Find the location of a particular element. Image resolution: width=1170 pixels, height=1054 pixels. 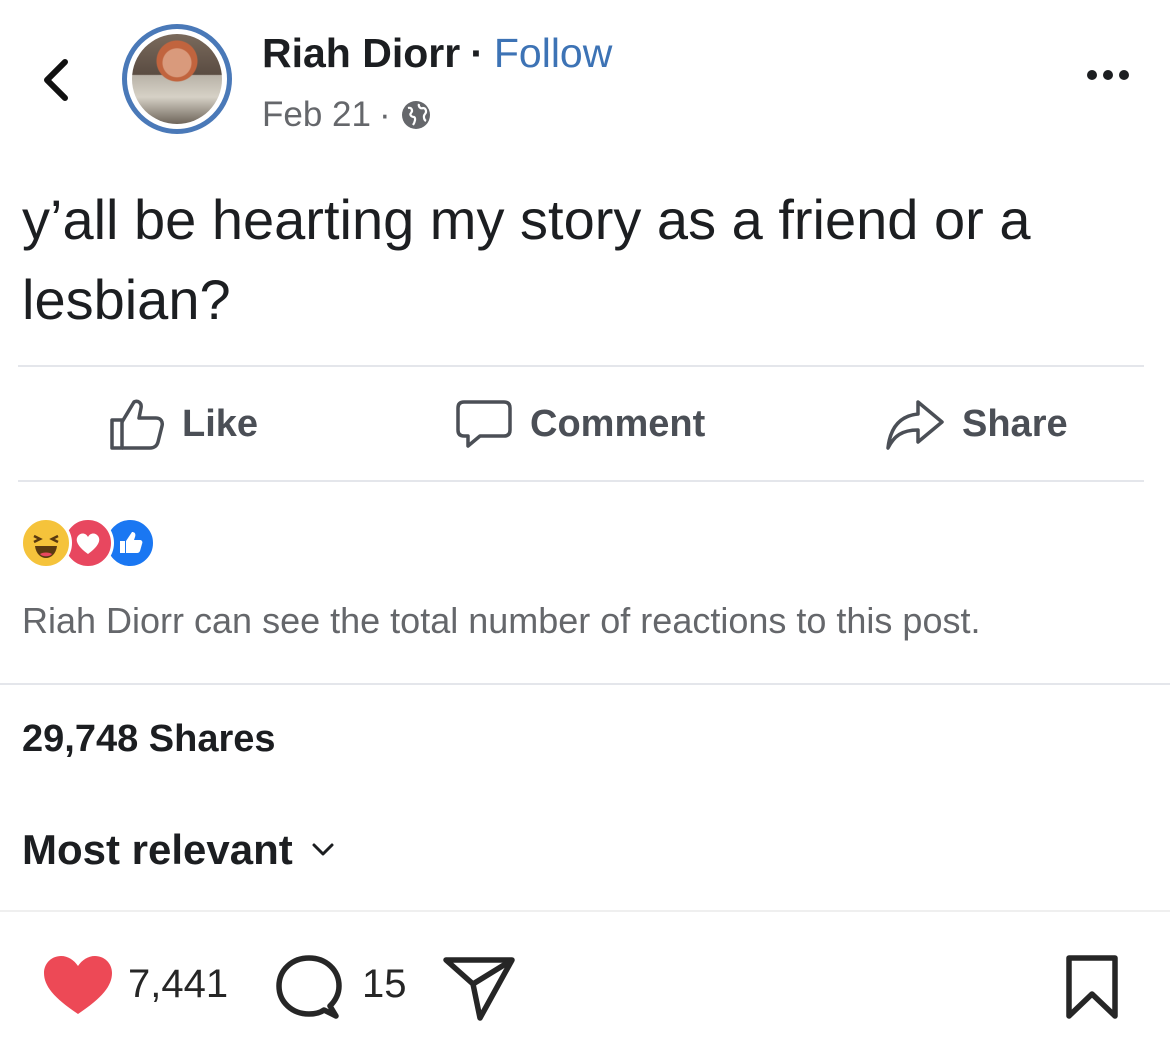

chevron-left-icon is located at coordinates (56, 80).